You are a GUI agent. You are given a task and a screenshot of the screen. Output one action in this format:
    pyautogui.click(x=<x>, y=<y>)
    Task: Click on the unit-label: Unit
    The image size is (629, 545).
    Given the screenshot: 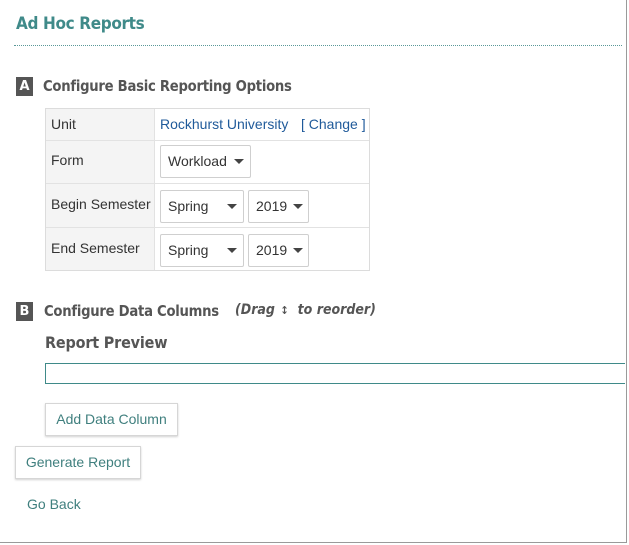 What is the action you would take?
    pyautogui.click(x=63, y=124)
    